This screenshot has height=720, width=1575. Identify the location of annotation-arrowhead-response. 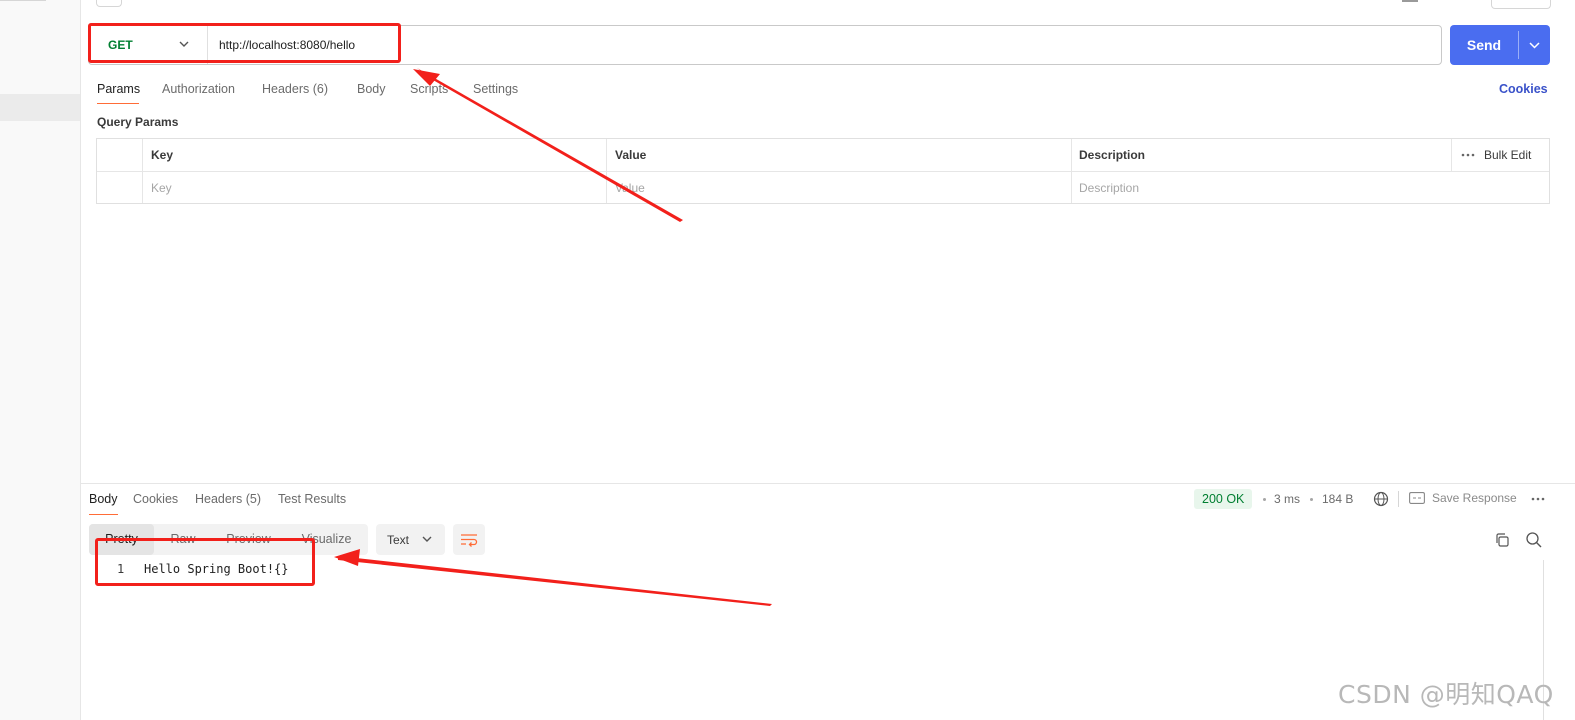
(347, 557).